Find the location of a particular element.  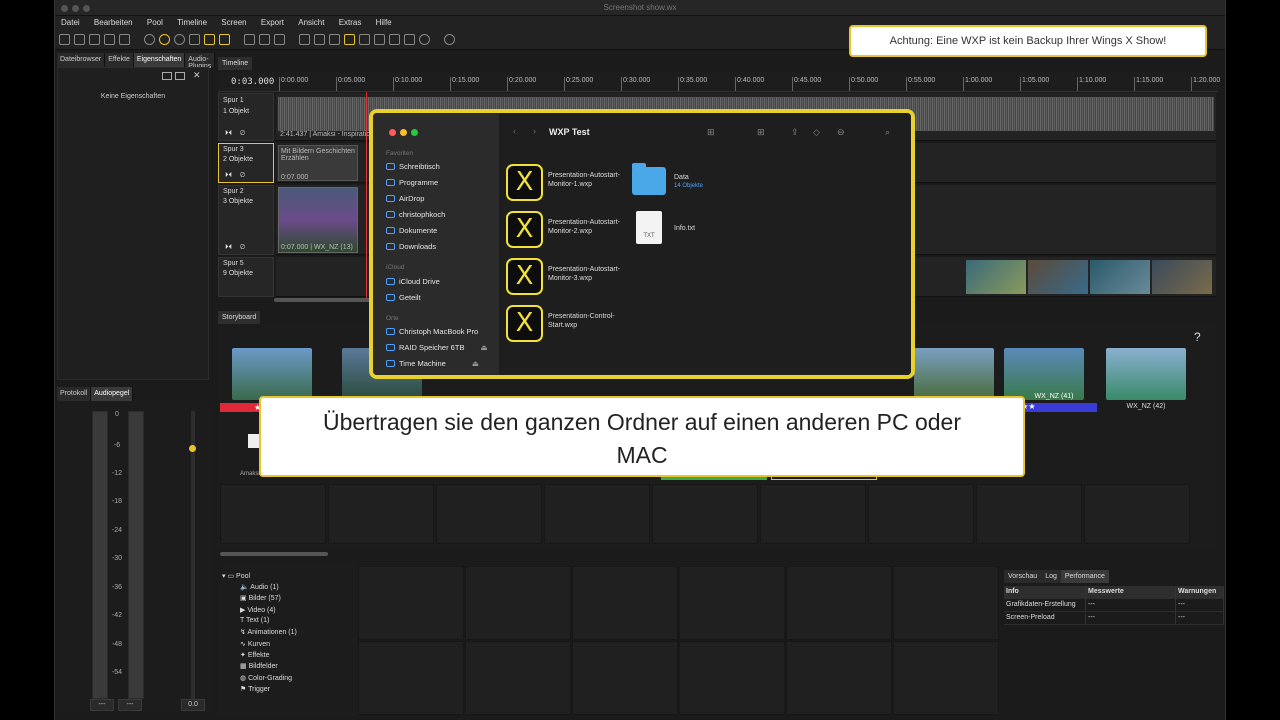

sidebar-item-home: christophkoch is located at coordinates (415, 214).